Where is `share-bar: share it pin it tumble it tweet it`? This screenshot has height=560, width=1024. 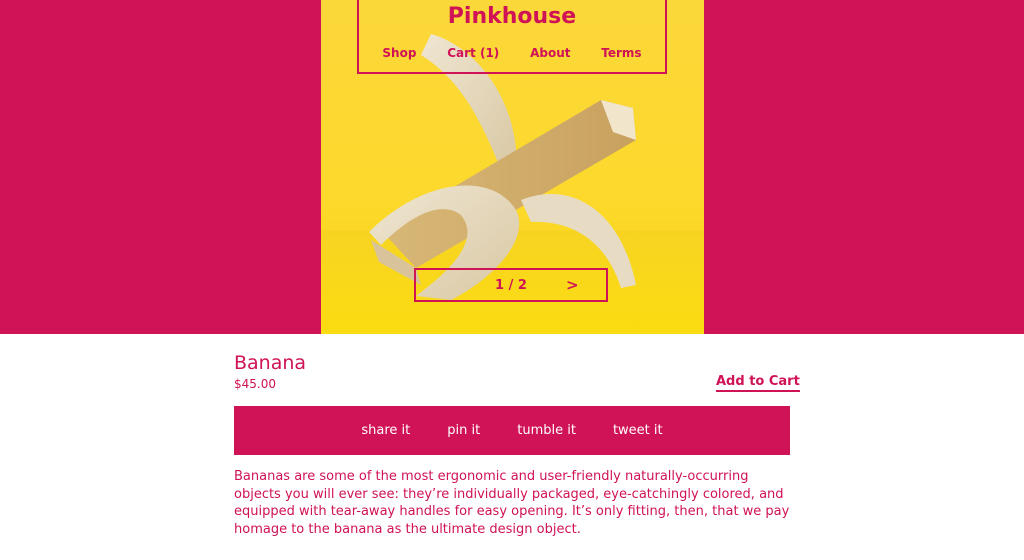
share-bar: share it pin it tumble it tweet it is located at coordinates (512, 430).